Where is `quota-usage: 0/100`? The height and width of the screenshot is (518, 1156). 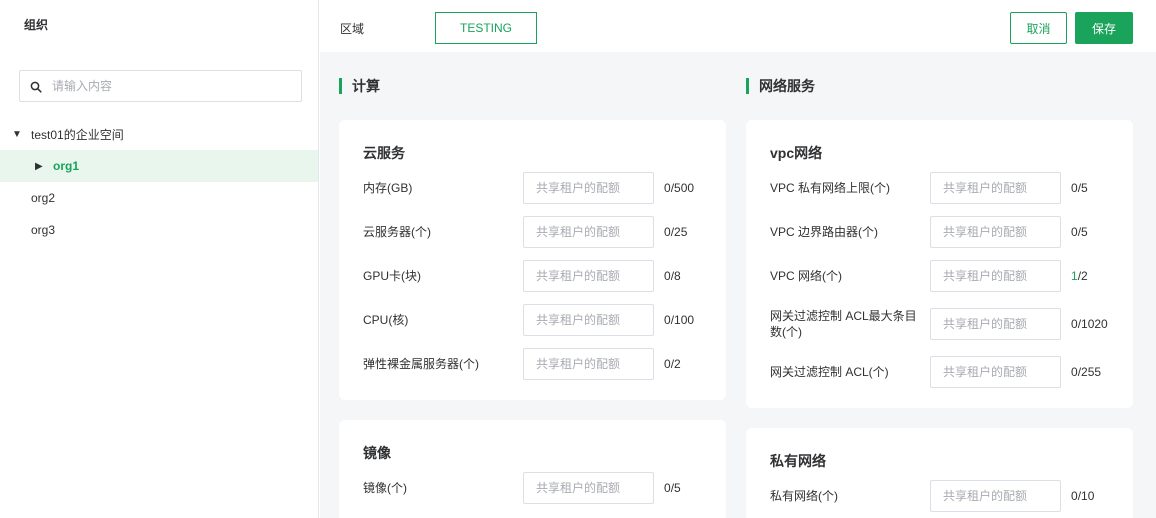
quota-usage: 0/100 is located at coordinates (679, 320).